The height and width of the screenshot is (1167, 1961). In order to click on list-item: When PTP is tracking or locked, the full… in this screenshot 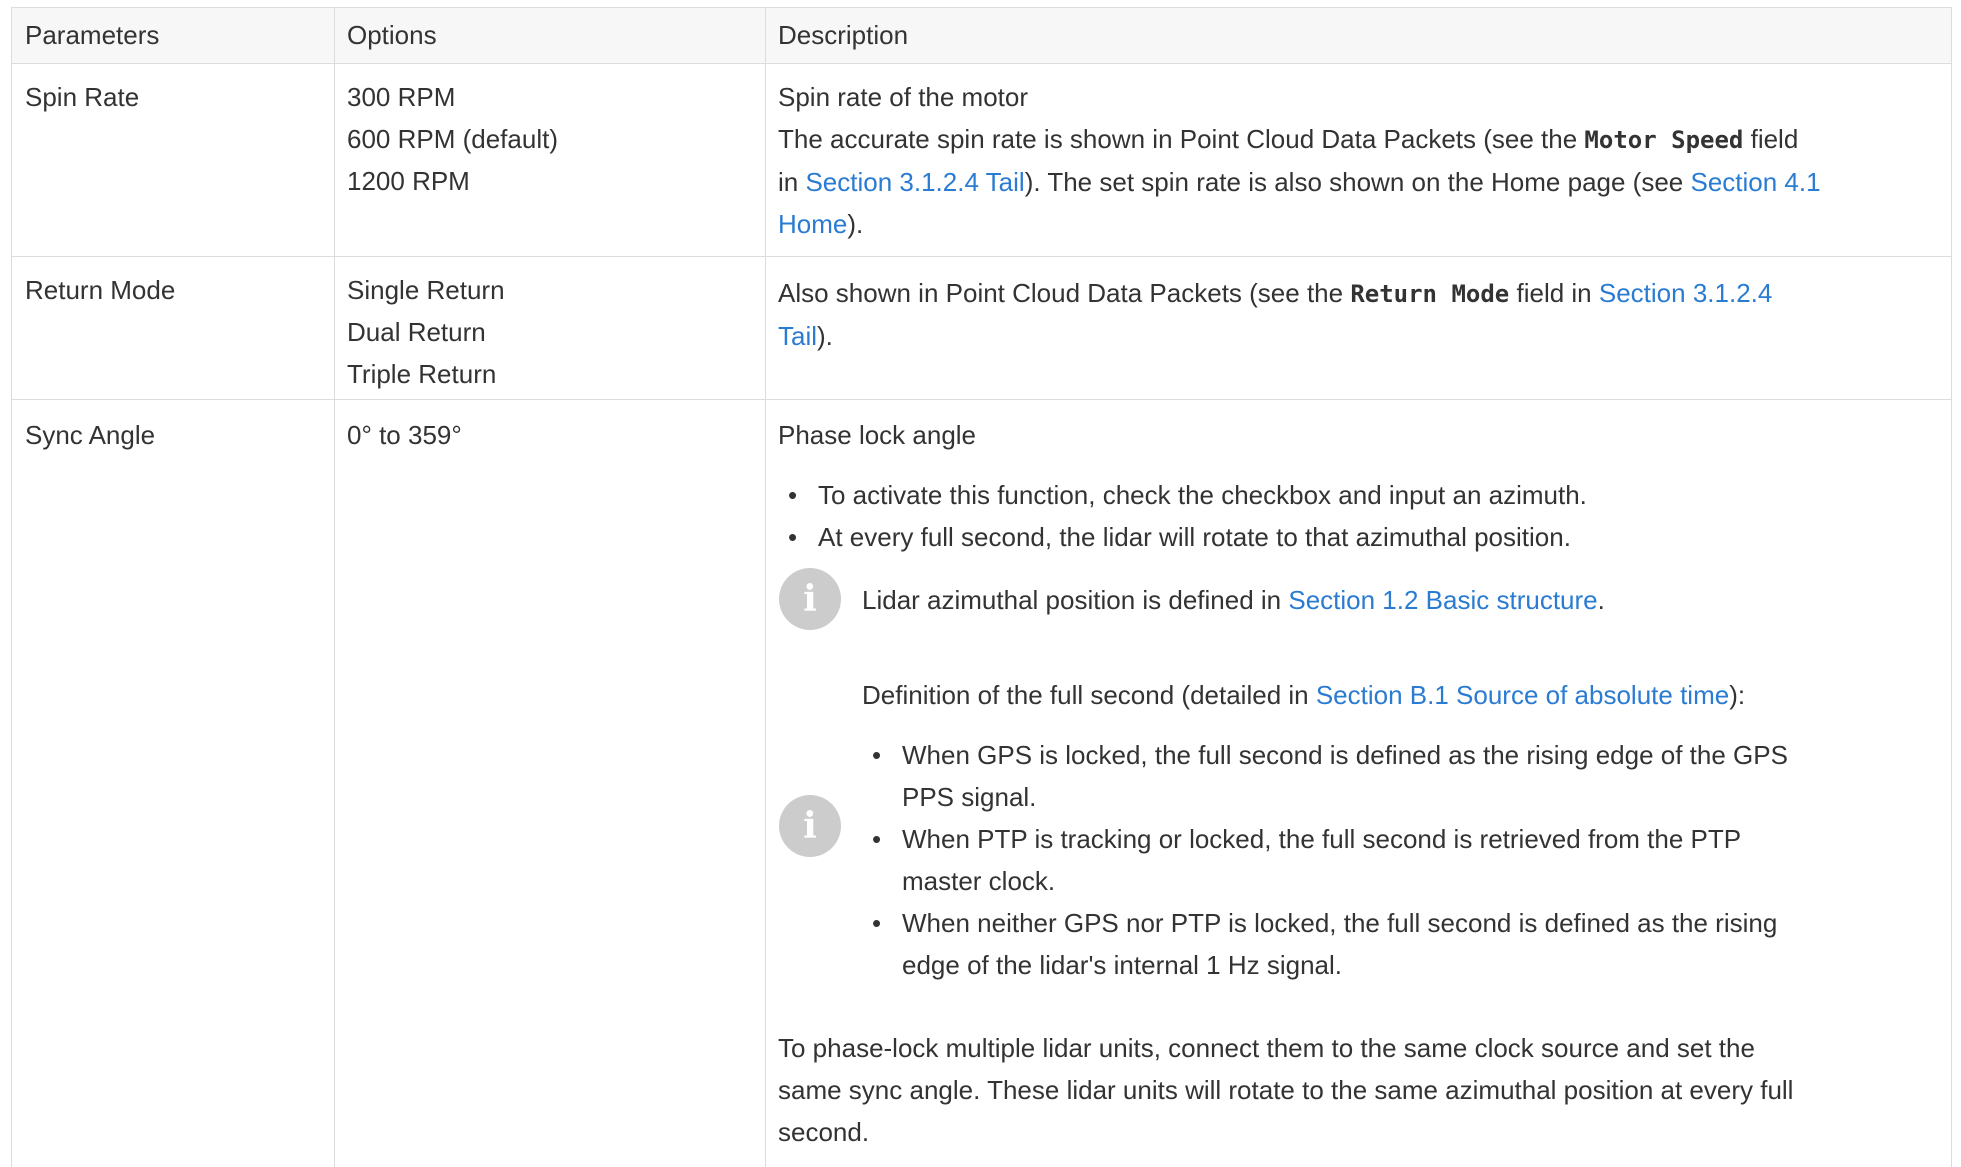, I will do `click(1392, 860)`.